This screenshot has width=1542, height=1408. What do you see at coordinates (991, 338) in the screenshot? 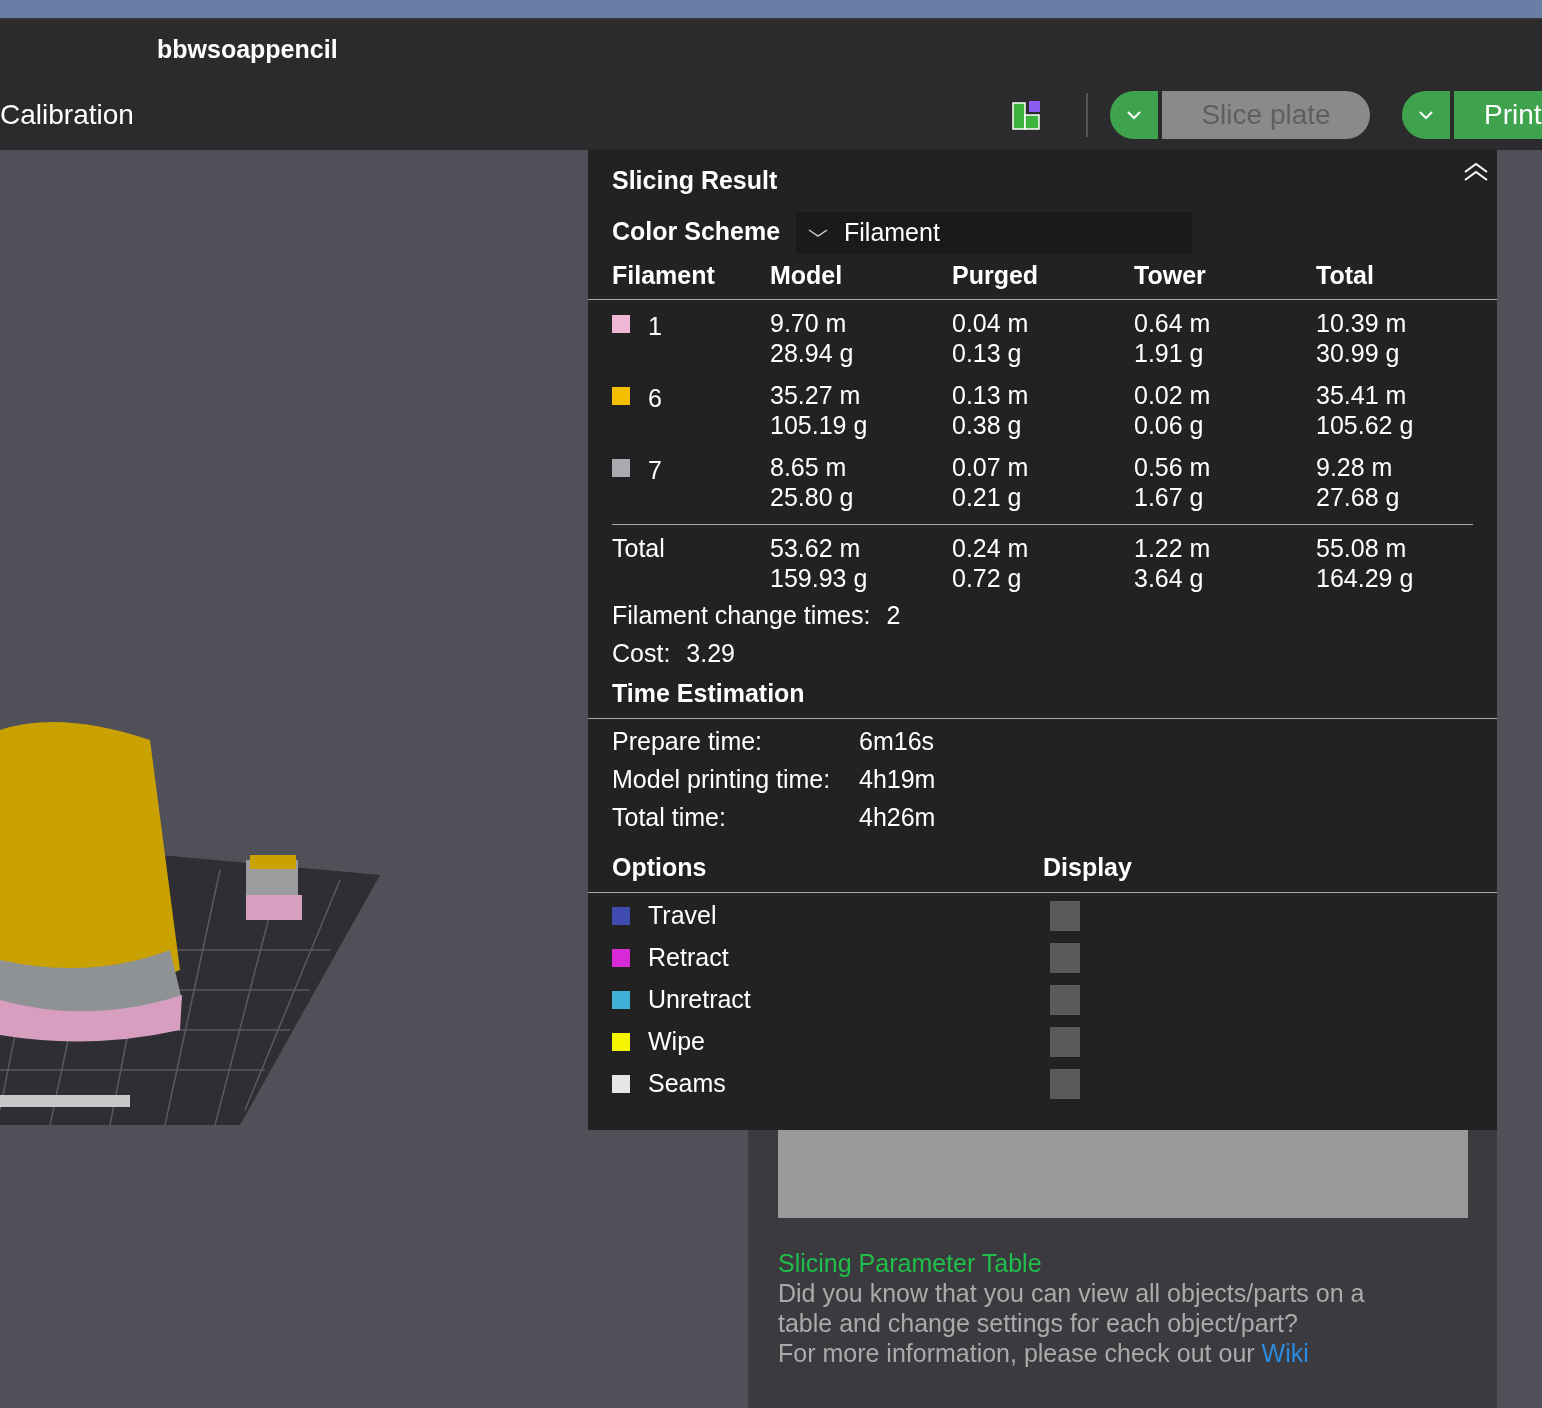
I see `purged-usage: 0.04 m 0.13 g` at bounding box center [991, 338].